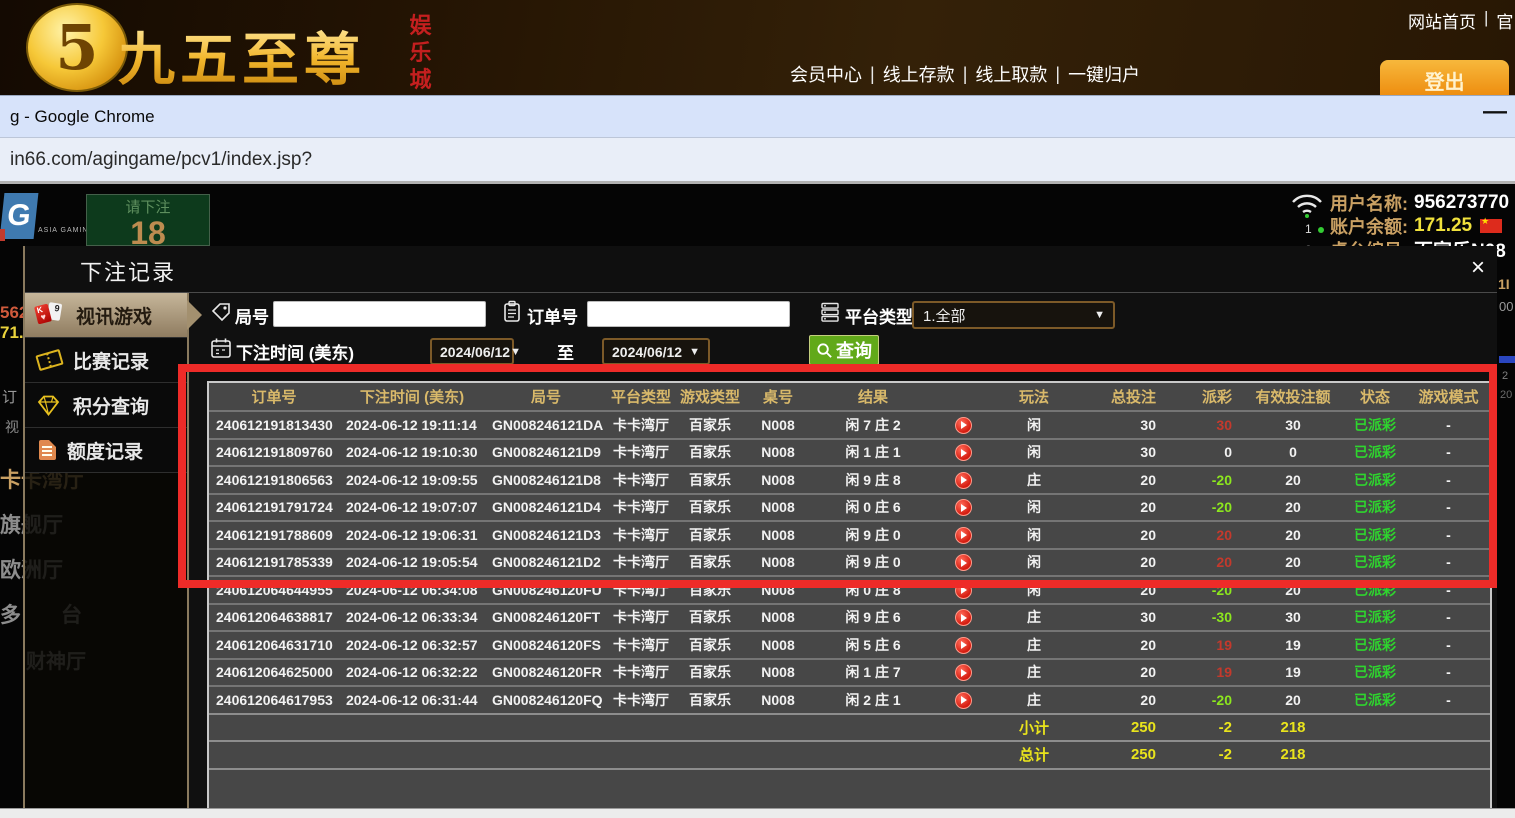 Image resolution: width=1515 pixels, height=818 pixels. I want to click on logo-number: 5, so click(77, 47).